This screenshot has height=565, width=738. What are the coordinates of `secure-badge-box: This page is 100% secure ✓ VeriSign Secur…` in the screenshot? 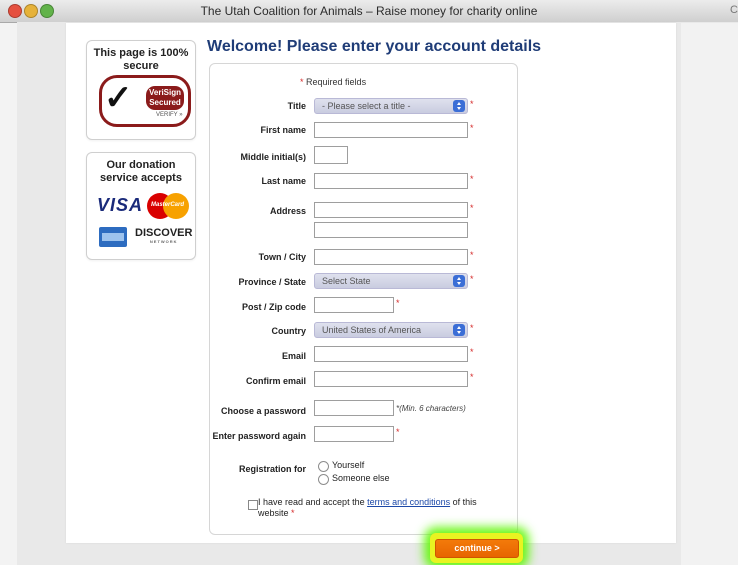 It's located at (141, 90).